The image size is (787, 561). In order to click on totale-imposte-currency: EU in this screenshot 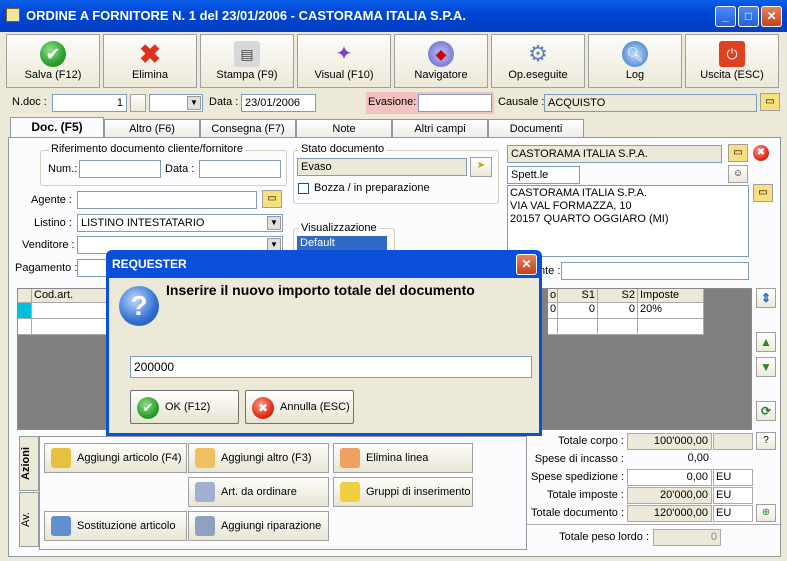, I will do `click(733, 495)`.